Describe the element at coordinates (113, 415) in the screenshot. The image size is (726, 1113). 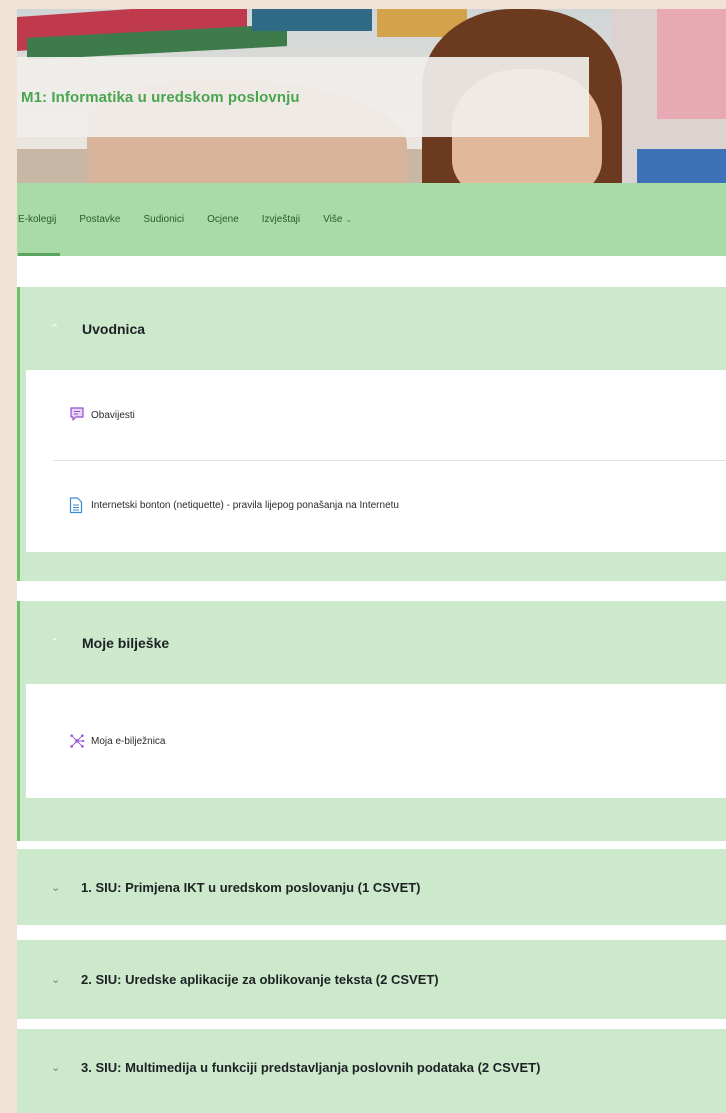
I see `activity-link: Obavijesti` at that location.